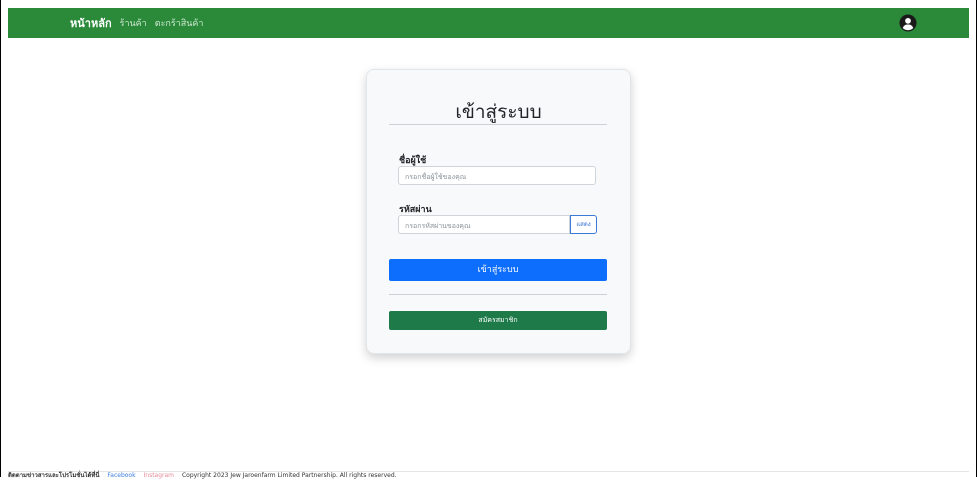 This screenshot has width=977, height=480. Describe the element at coordinates (179, 23) in the screenshot. I see `nav-cart-link: ตะกร้าสินค้า` at that location.